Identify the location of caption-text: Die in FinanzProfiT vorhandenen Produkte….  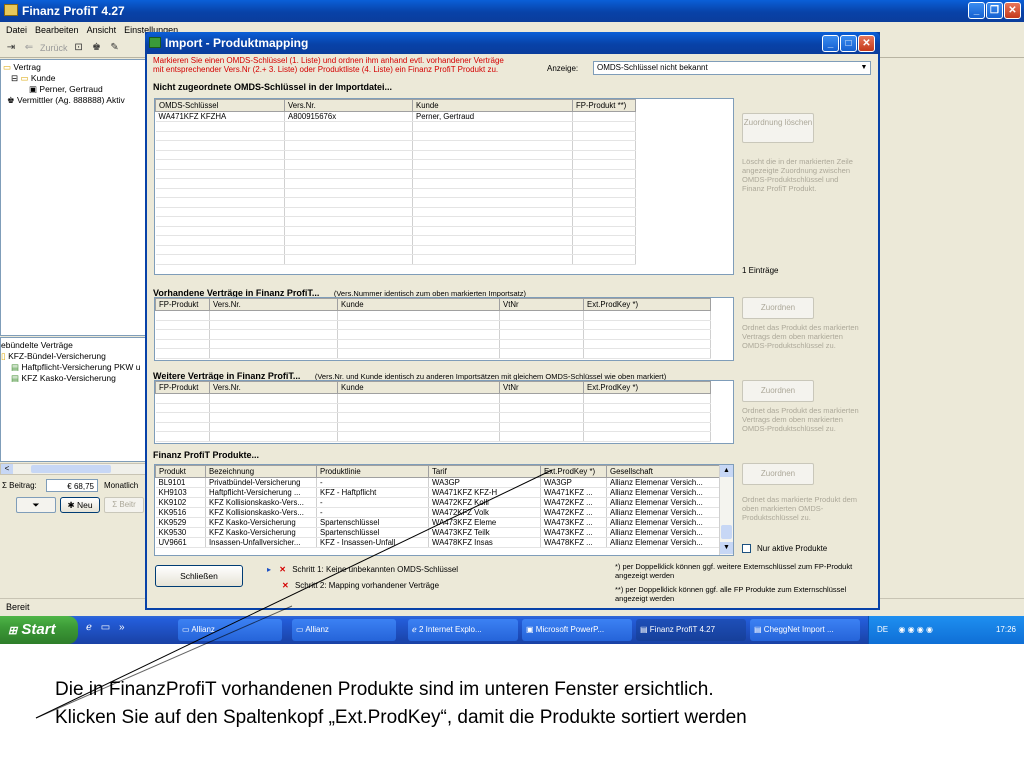
(535, 704).